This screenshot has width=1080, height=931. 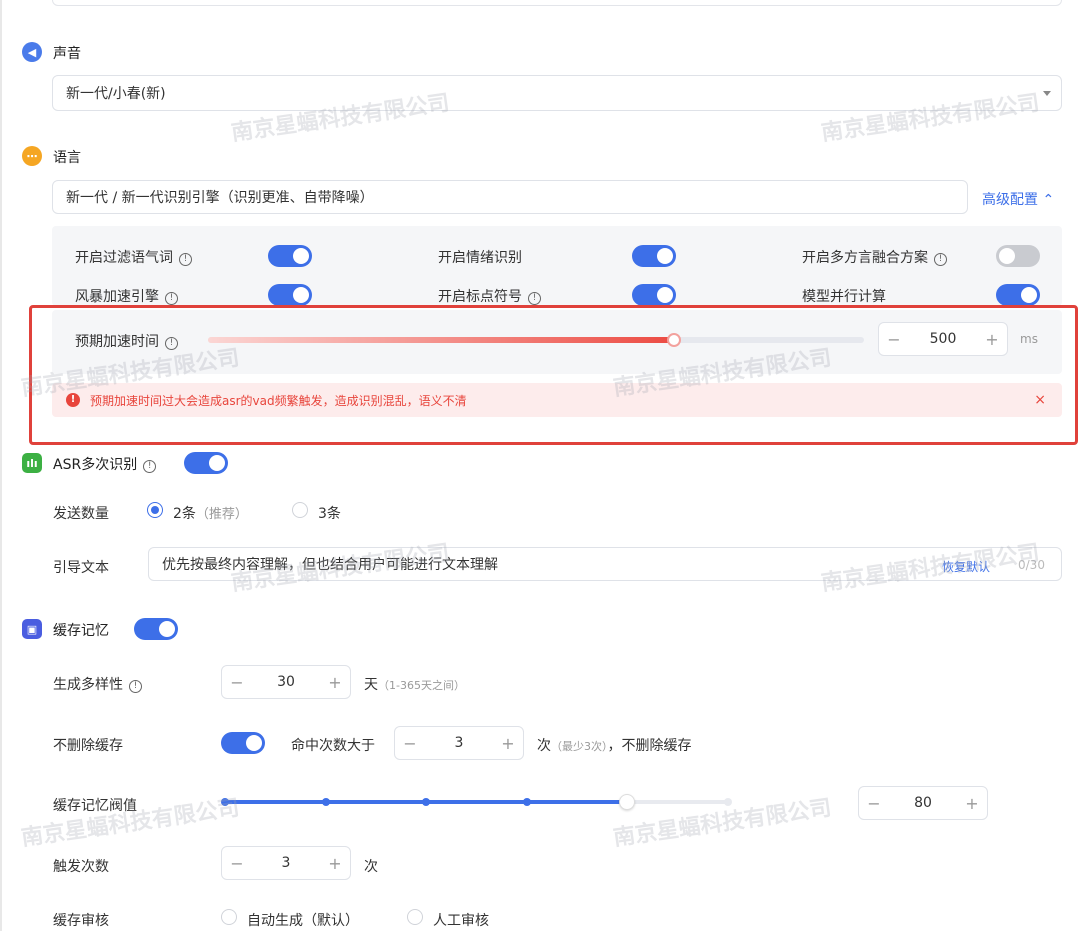 I want to click on previous-field-bottom, so click(x=557, y=3).